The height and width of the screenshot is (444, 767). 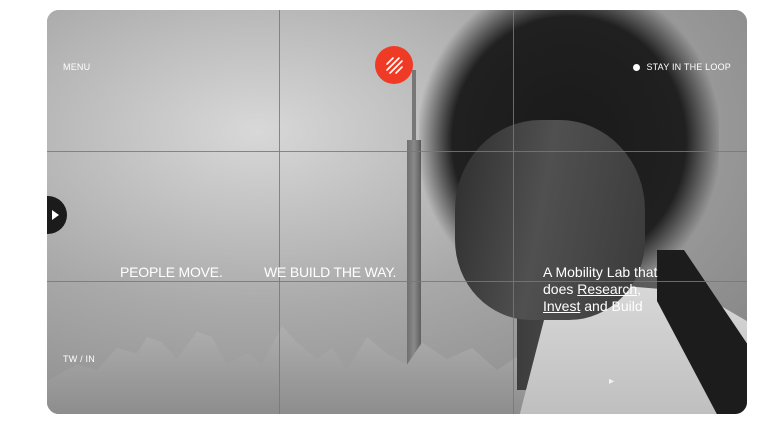 I want to click on tagline-line-1: A Mobility Lab that, so click(x=600, y=272).